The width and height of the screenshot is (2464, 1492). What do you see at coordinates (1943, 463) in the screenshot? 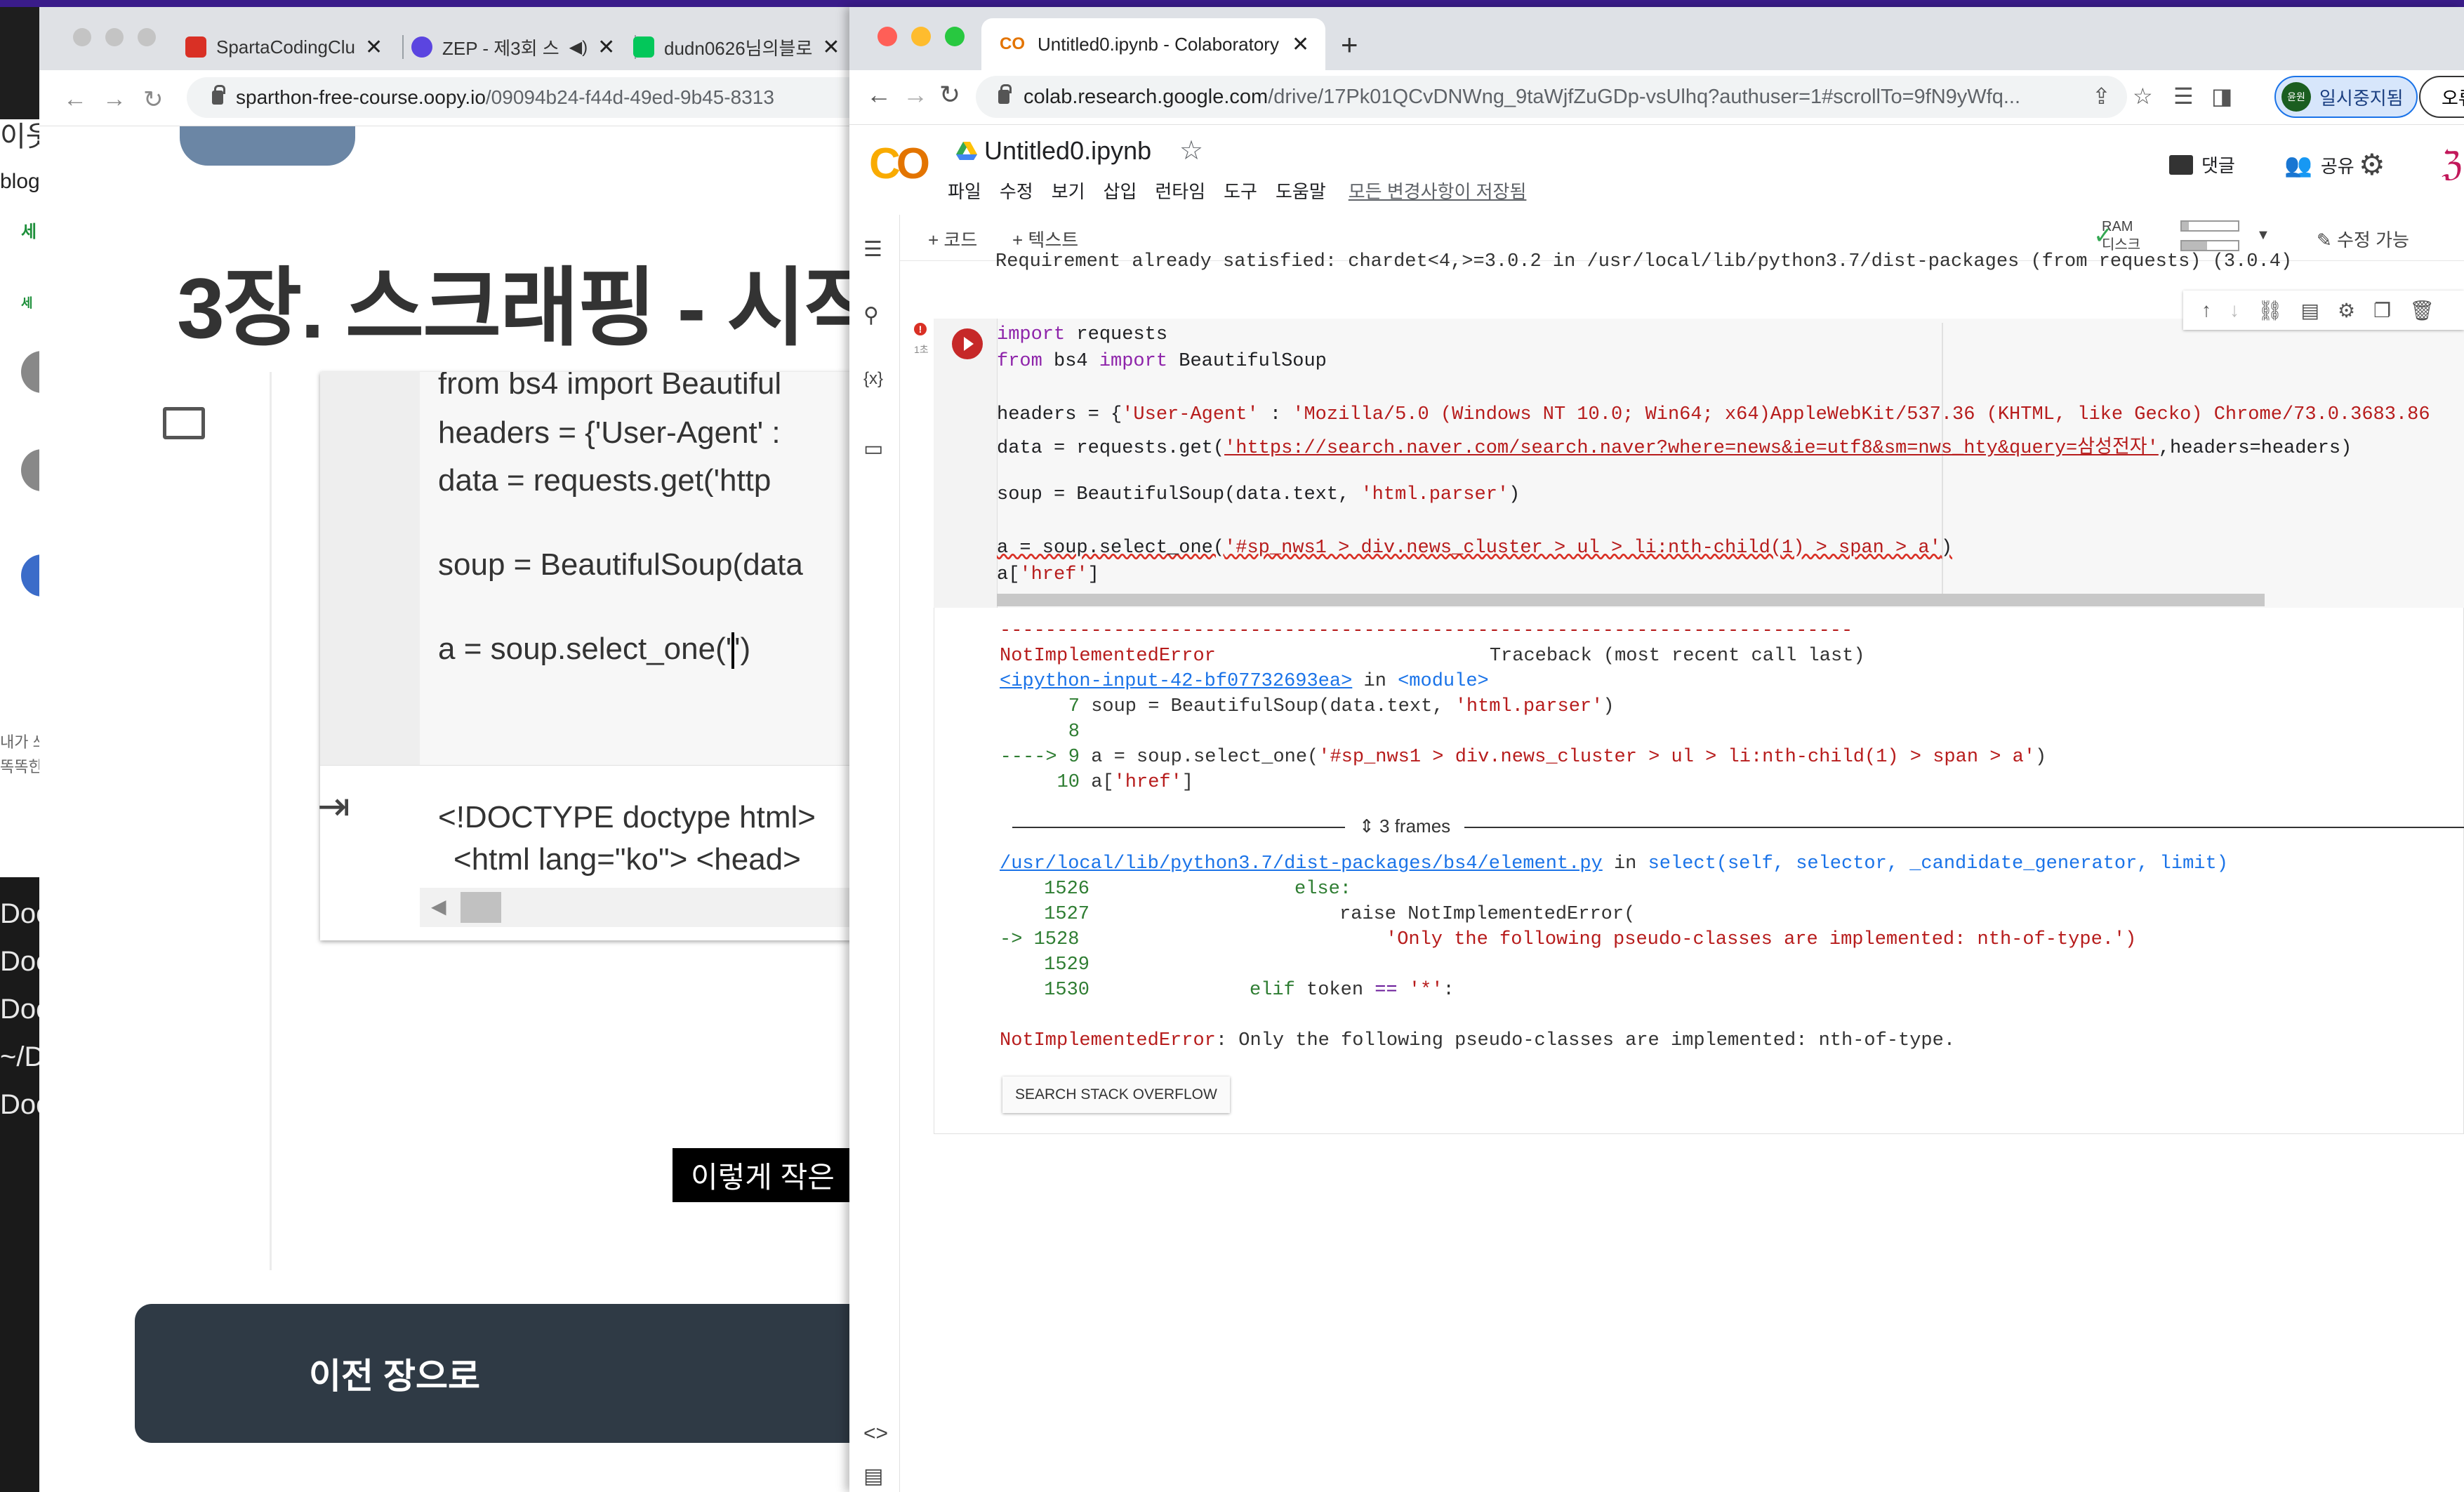
I see `ruler-guide` at bounding box center [1943, 463].